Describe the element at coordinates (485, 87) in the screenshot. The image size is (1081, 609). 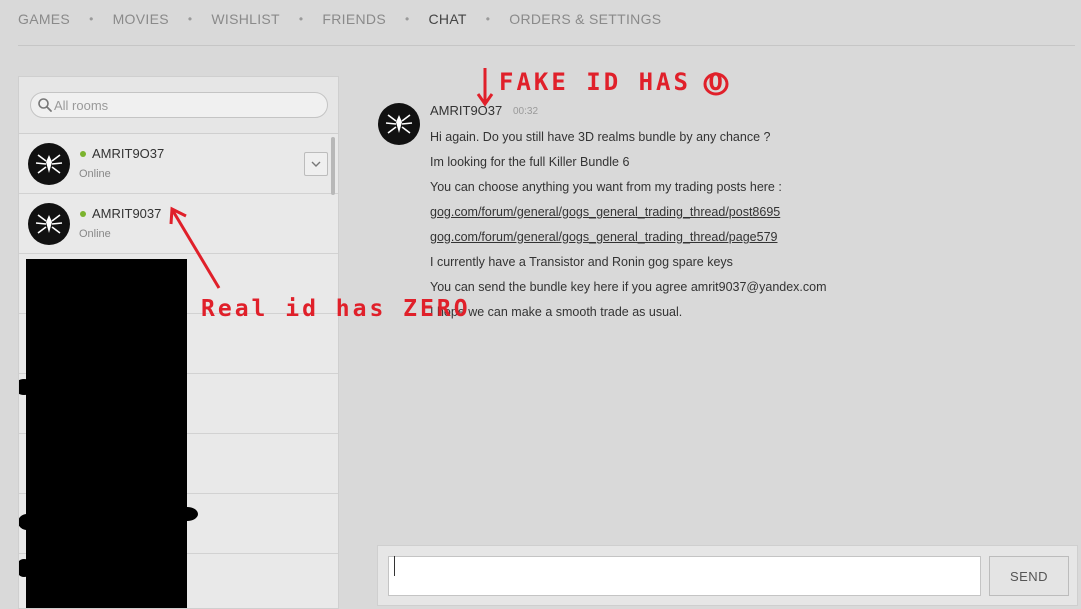
I see `arrow-down-icon` at that location.